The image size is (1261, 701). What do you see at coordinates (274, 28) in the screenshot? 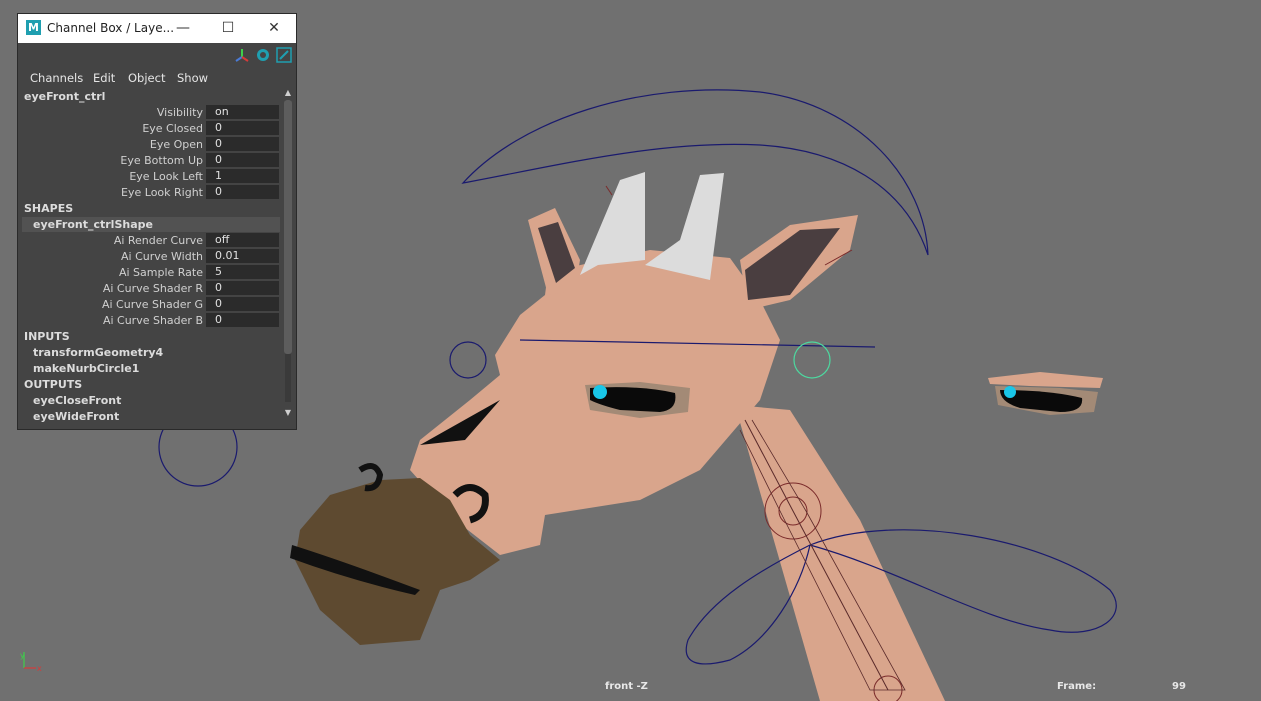
I see `close-button: ✕` at bounding box center [274, 28].